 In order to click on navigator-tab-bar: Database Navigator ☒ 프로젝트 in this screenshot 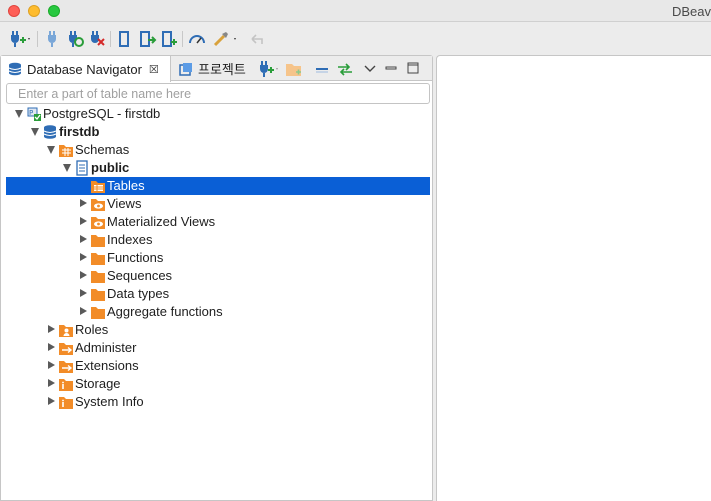, I will do `click(216, 69)`.